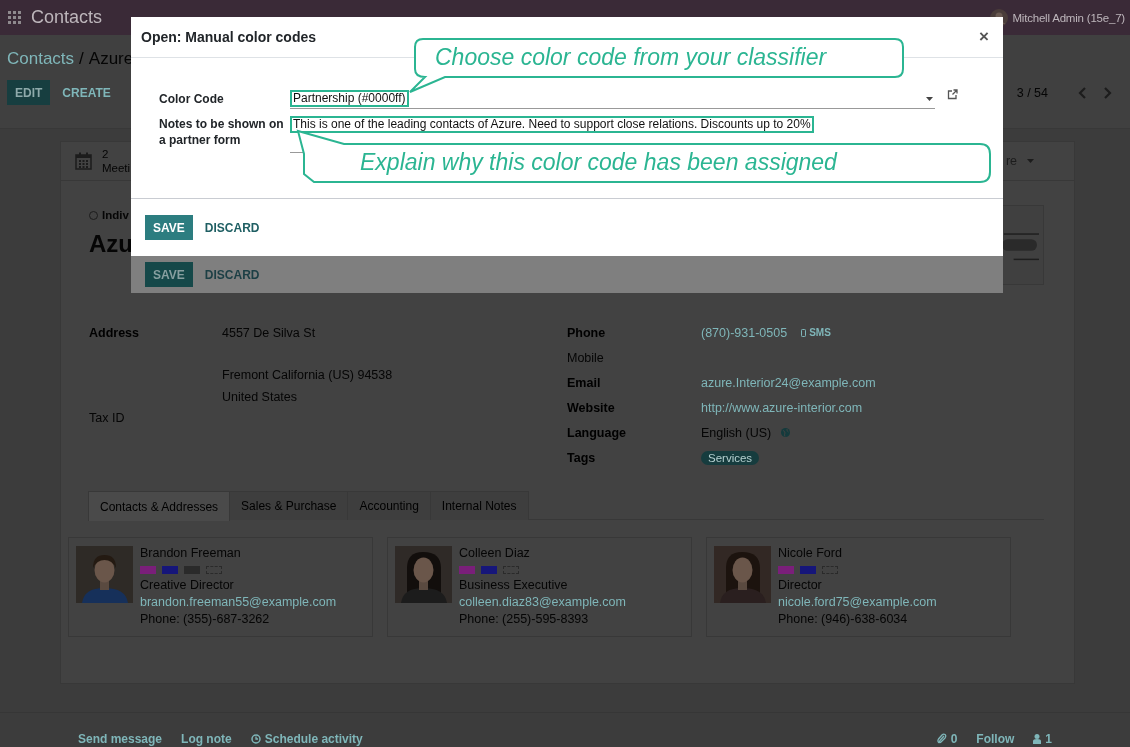  Describe the element at coordinates (238, 602) in the screenshot. I see `email-link: brandon.freeman55@example.com` at that location.